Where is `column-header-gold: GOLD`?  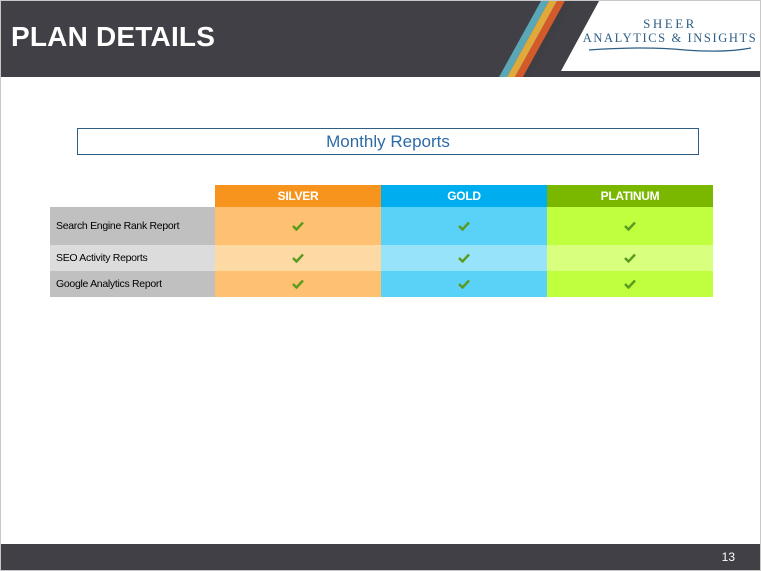
column-header-gold: GOLD is located at coordinates (464, 196).